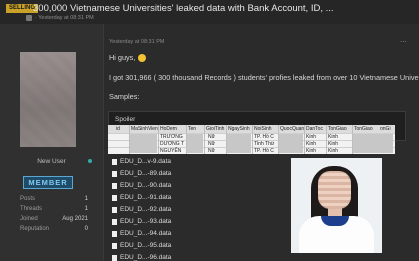 The height and width of the screenshot is (261, 419). I want to click on file-name: EDU_D...-93.data, so click(145, 221).